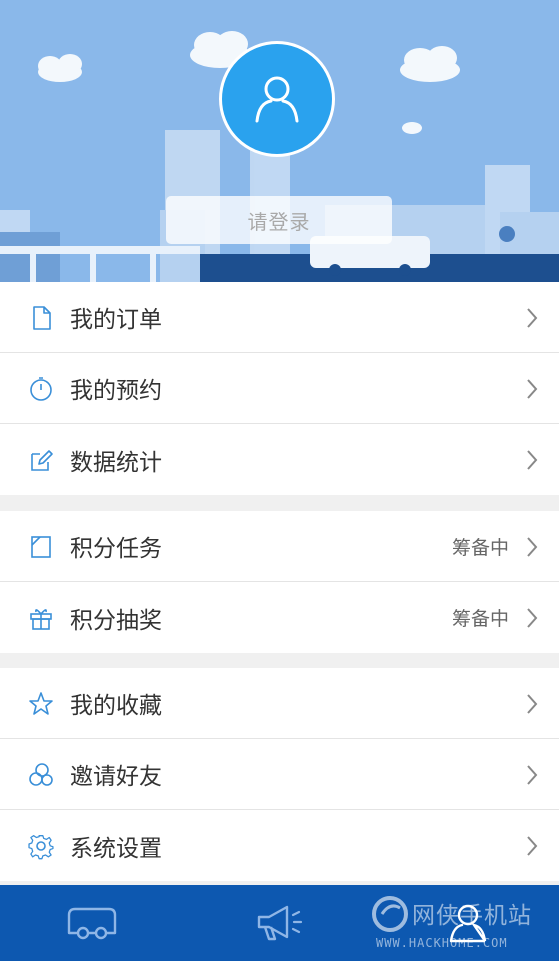 This screenshot has height=961, width=559. What do you see at coordinates (442, 943) in the screenshot?
I see `watermark-url: WWW.HACKHOME.COM` at bounding box center [442, 943].